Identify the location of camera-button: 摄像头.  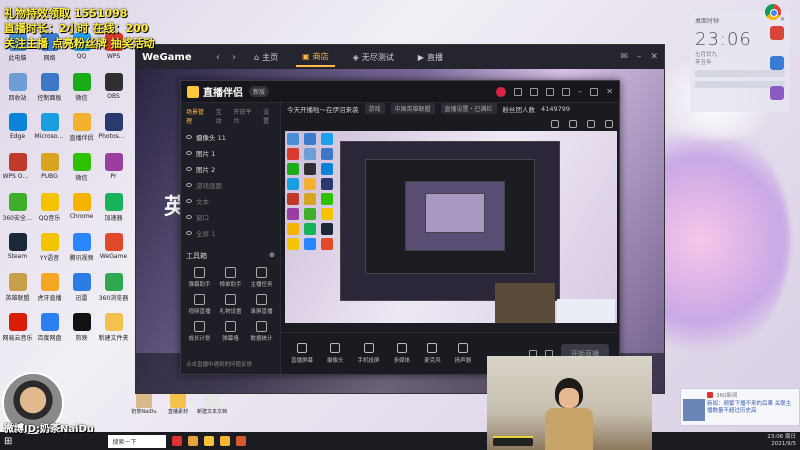
(335, 353).